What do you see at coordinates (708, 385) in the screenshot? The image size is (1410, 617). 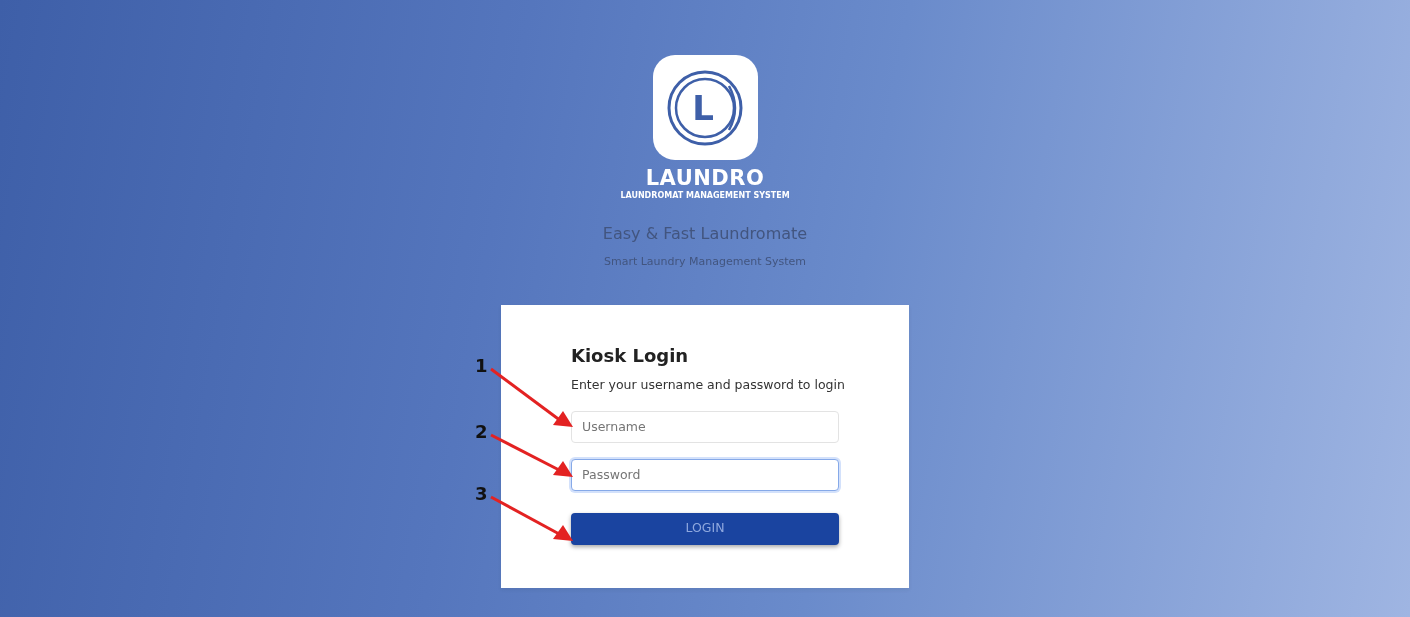 I see `login-instructions: Enter your username and password to login` at bounding box center [708, 385].